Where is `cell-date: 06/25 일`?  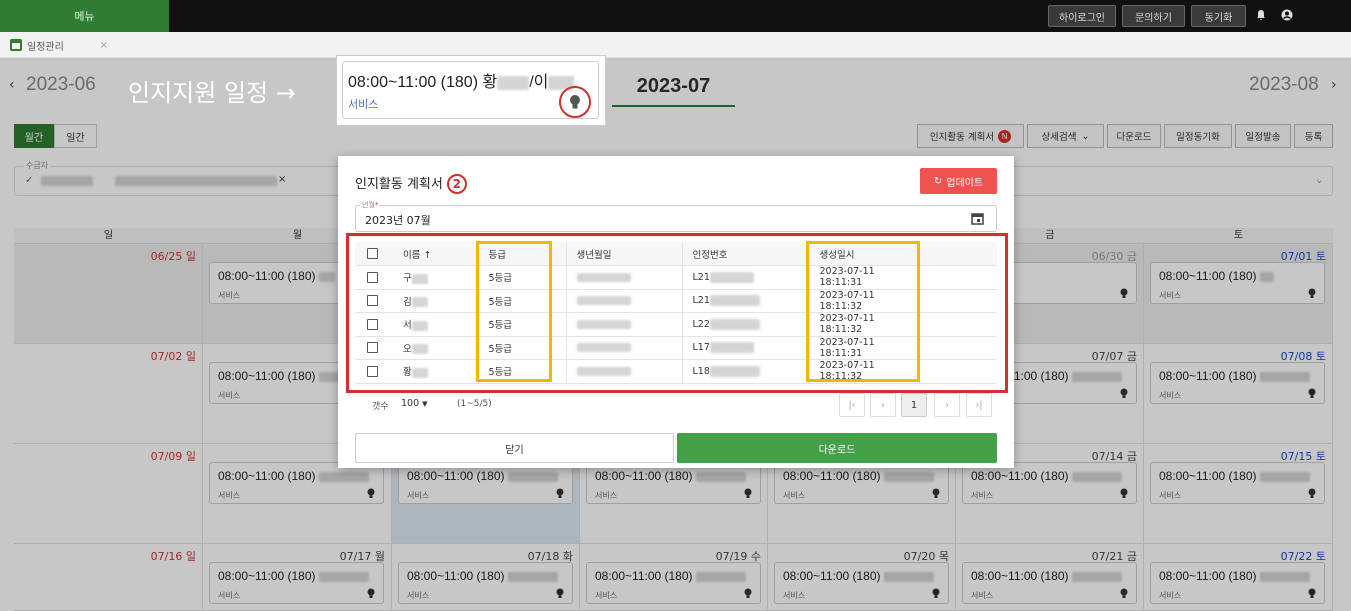 cell-date: 06/25 일 is located at coordinates (173, 256).